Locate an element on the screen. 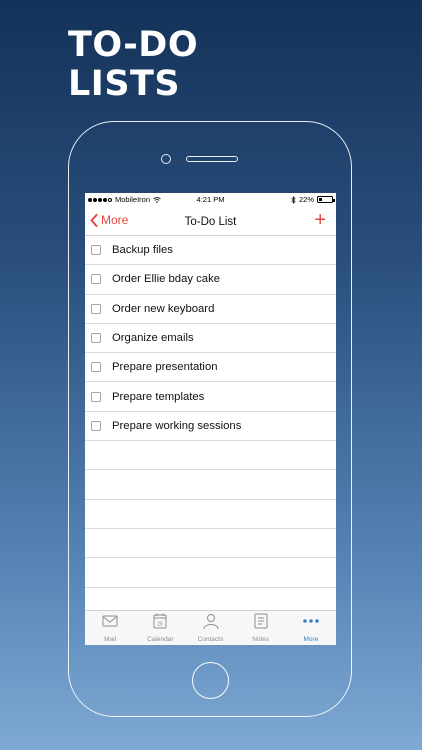  svg-text: 26 is located at coordinates (161, 625).